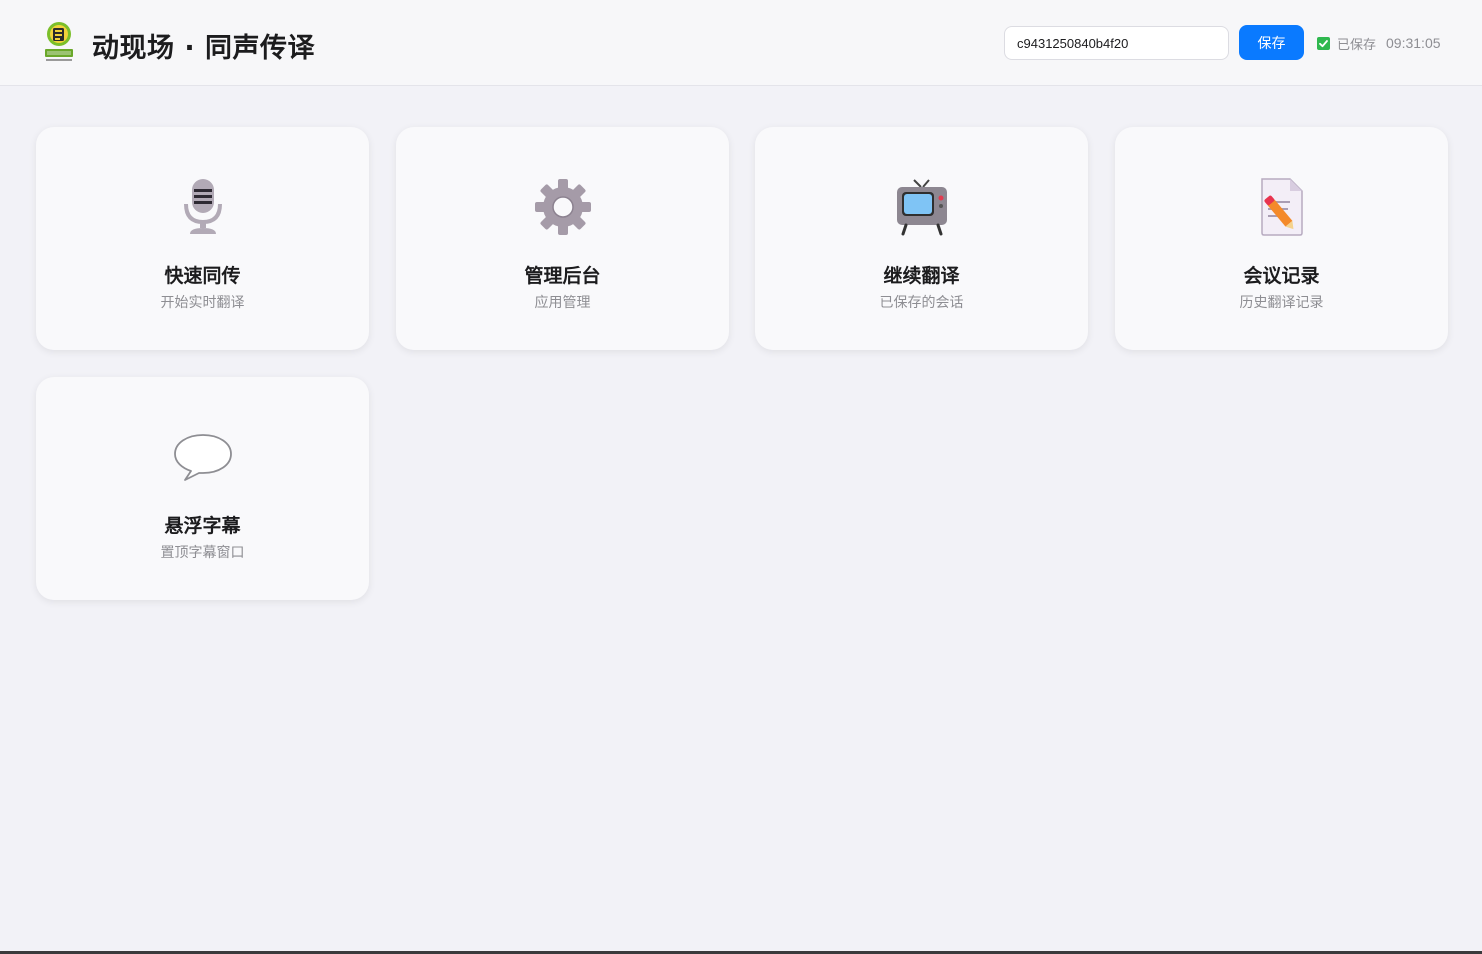 This screenshot has width=1482, height=954. What do you see at coordinates (203, 457) in the screenshot?
I see `speech-bubble-icon` at bounding box center [203, 457].